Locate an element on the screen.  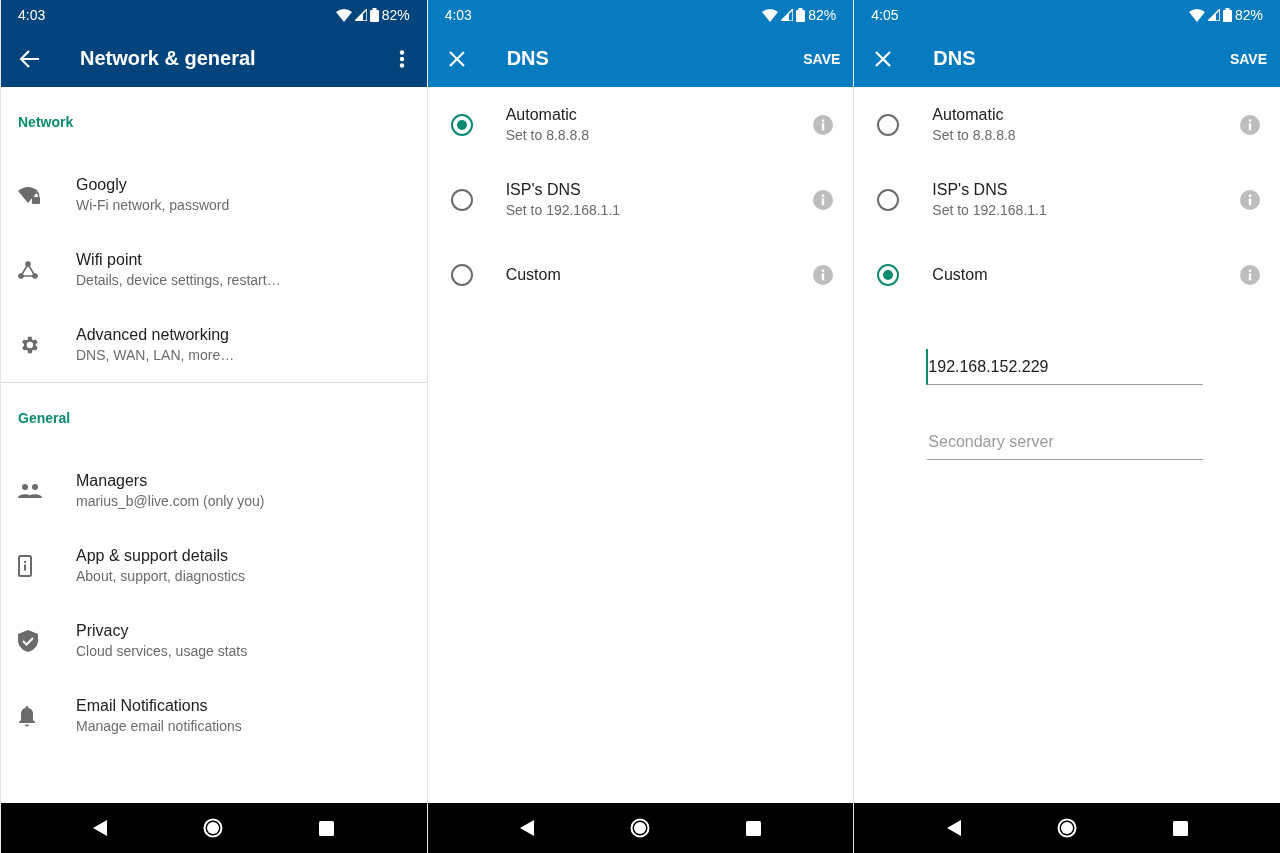
dns-server-field: 192.168.152.229 is located at coordinates (1065, 367).